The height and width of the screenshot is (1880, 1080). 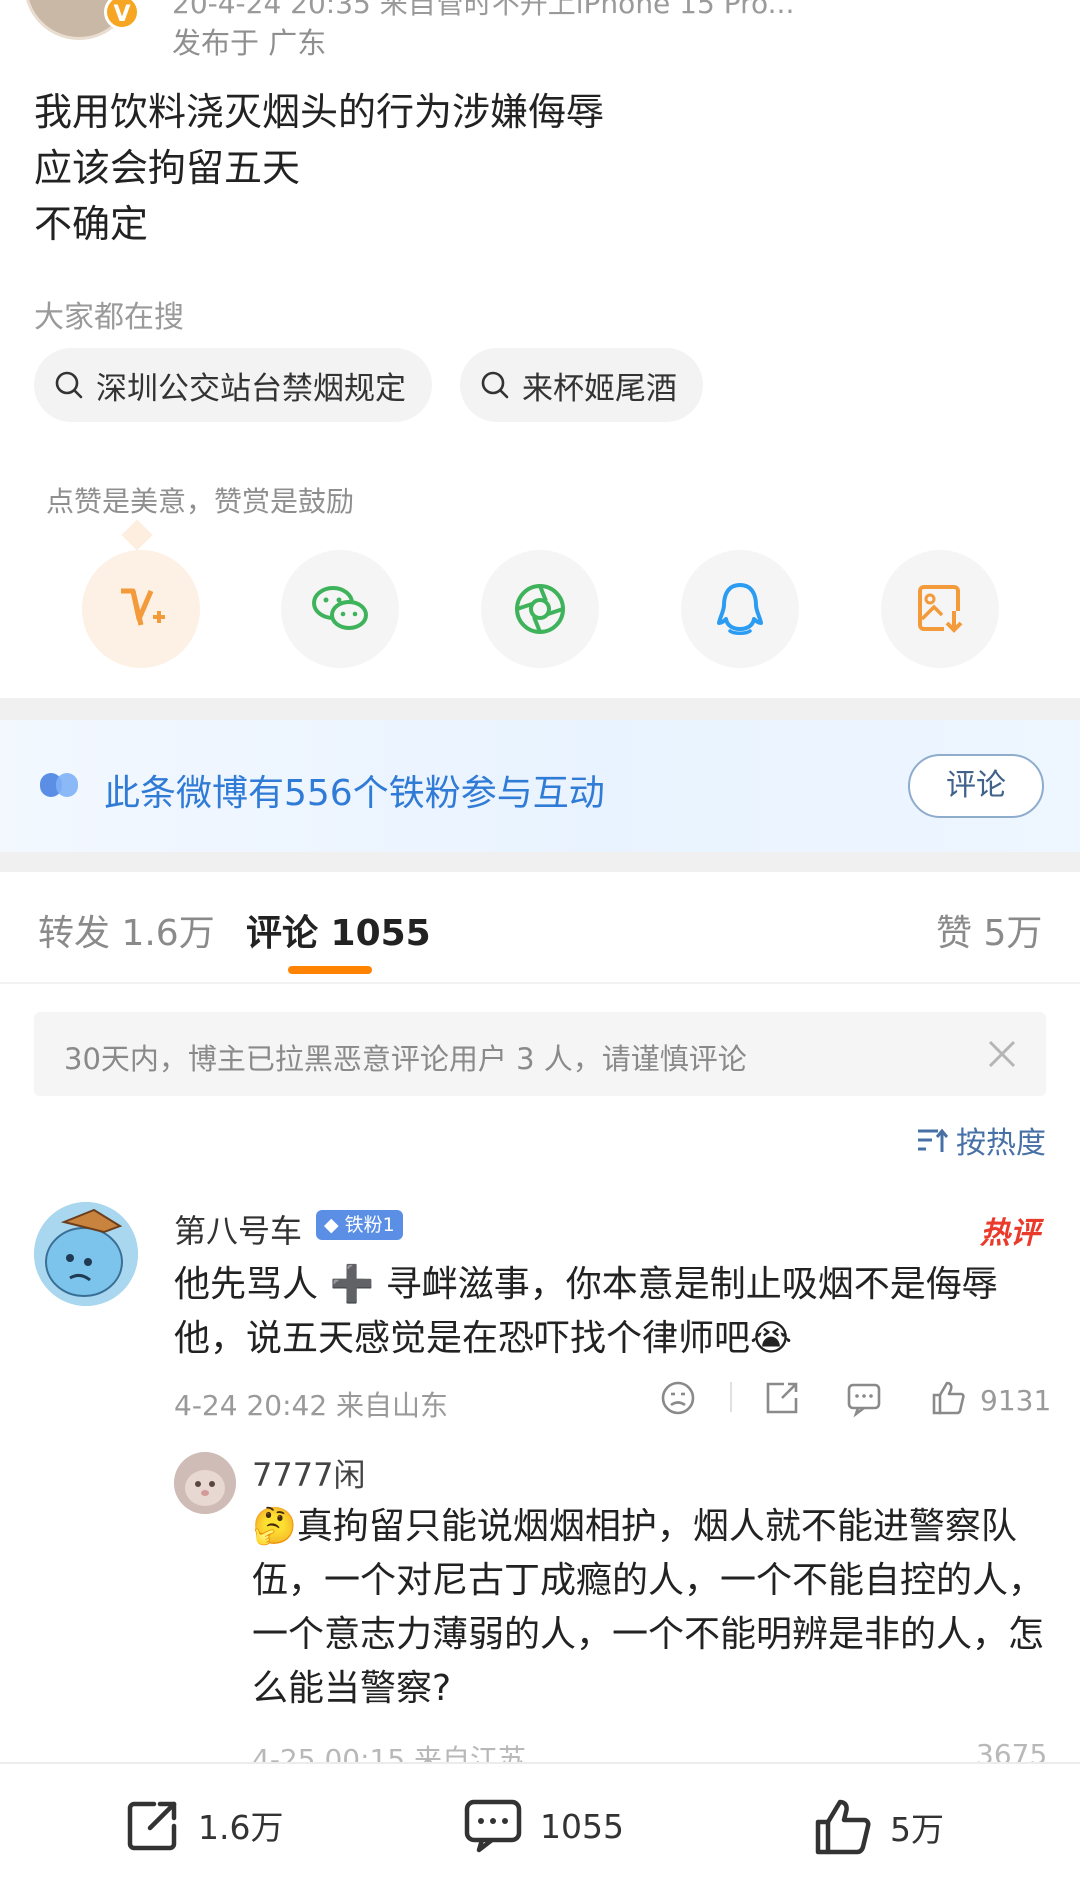 What do you see at coordinates (167, 168) in the screenshot?
I see `post-line: 应该会拘留五天` at bounding box center [167, 168].